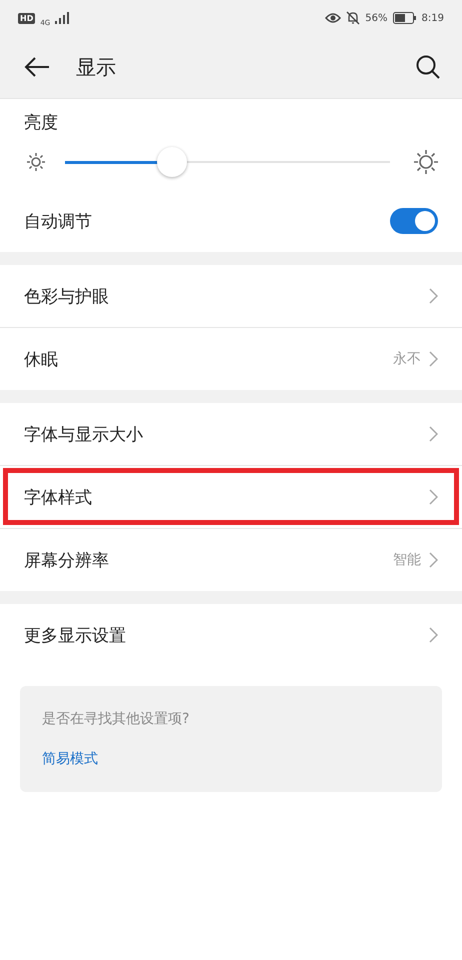  I want to click on setting-label: 休眠, so click(41, 359).